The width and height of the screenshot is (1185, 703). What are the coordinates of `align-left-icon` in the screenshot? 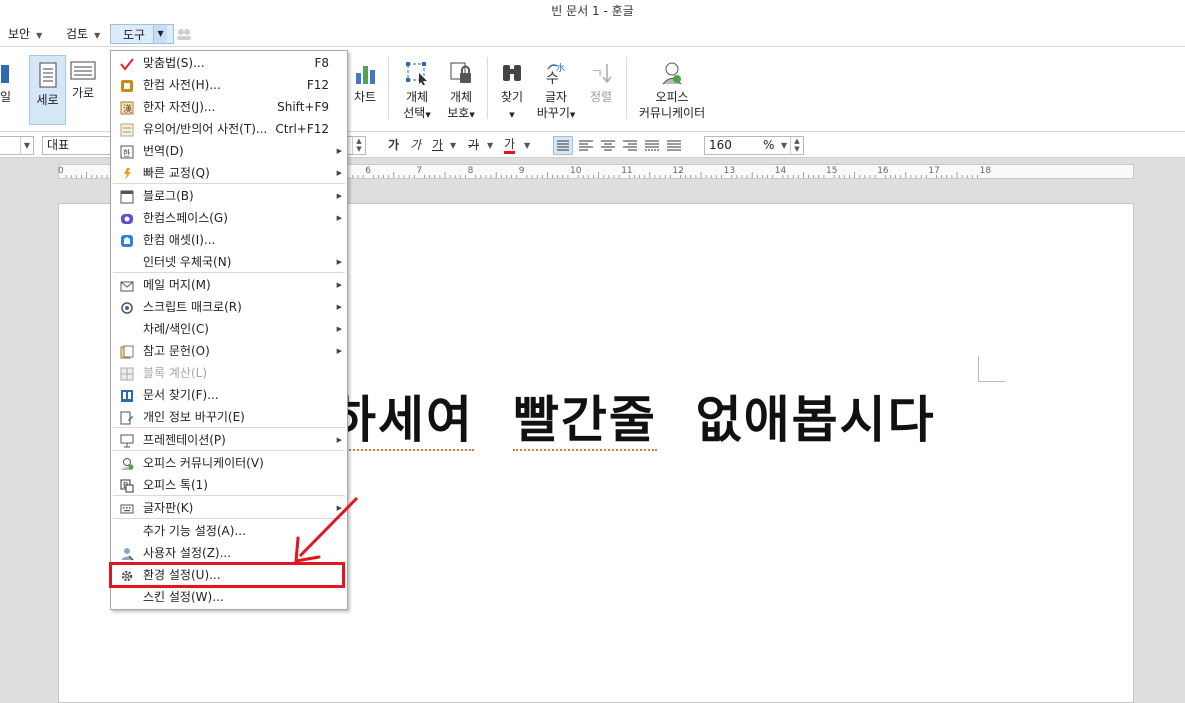 It's located at (586, 145).